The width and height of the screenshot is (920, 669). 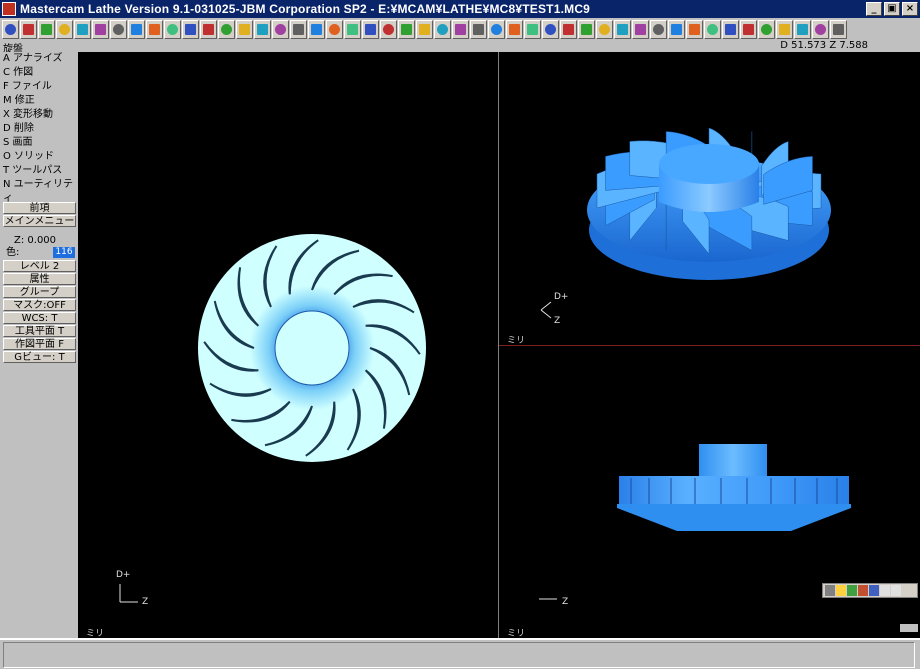 I want to click on knife-icon, so click(x=352, y=29).